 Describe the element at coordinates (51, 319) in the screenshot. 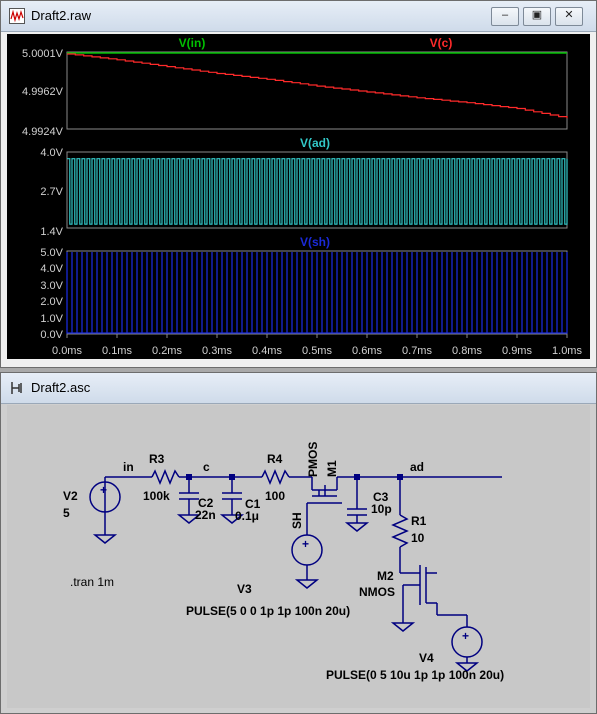

I see `pane-3-ytick-4: 1.0V` at that location.